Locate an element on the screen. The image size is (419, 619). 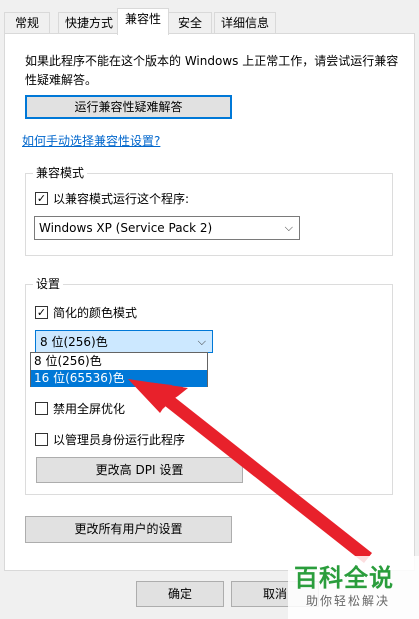
compat-mode-checkbox: ✓ is located at coordinates (41, 198).